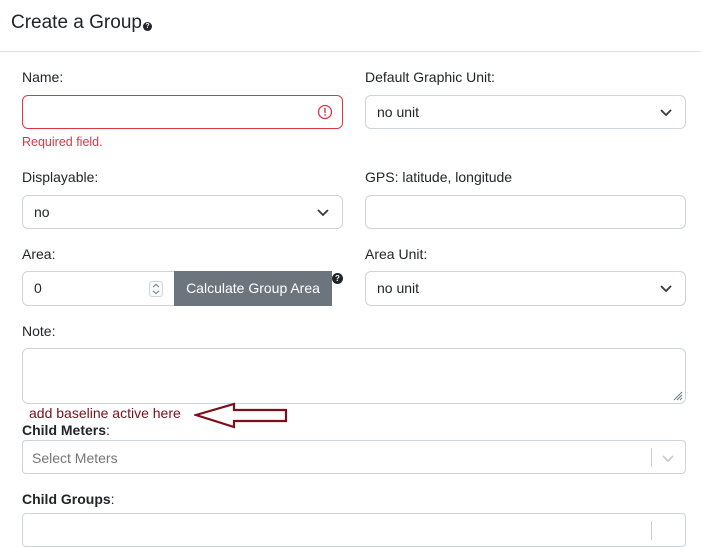 This screenshot has width=701, height=547. I want to click on area-unit-label: Area Unit:, so click(396, 254).